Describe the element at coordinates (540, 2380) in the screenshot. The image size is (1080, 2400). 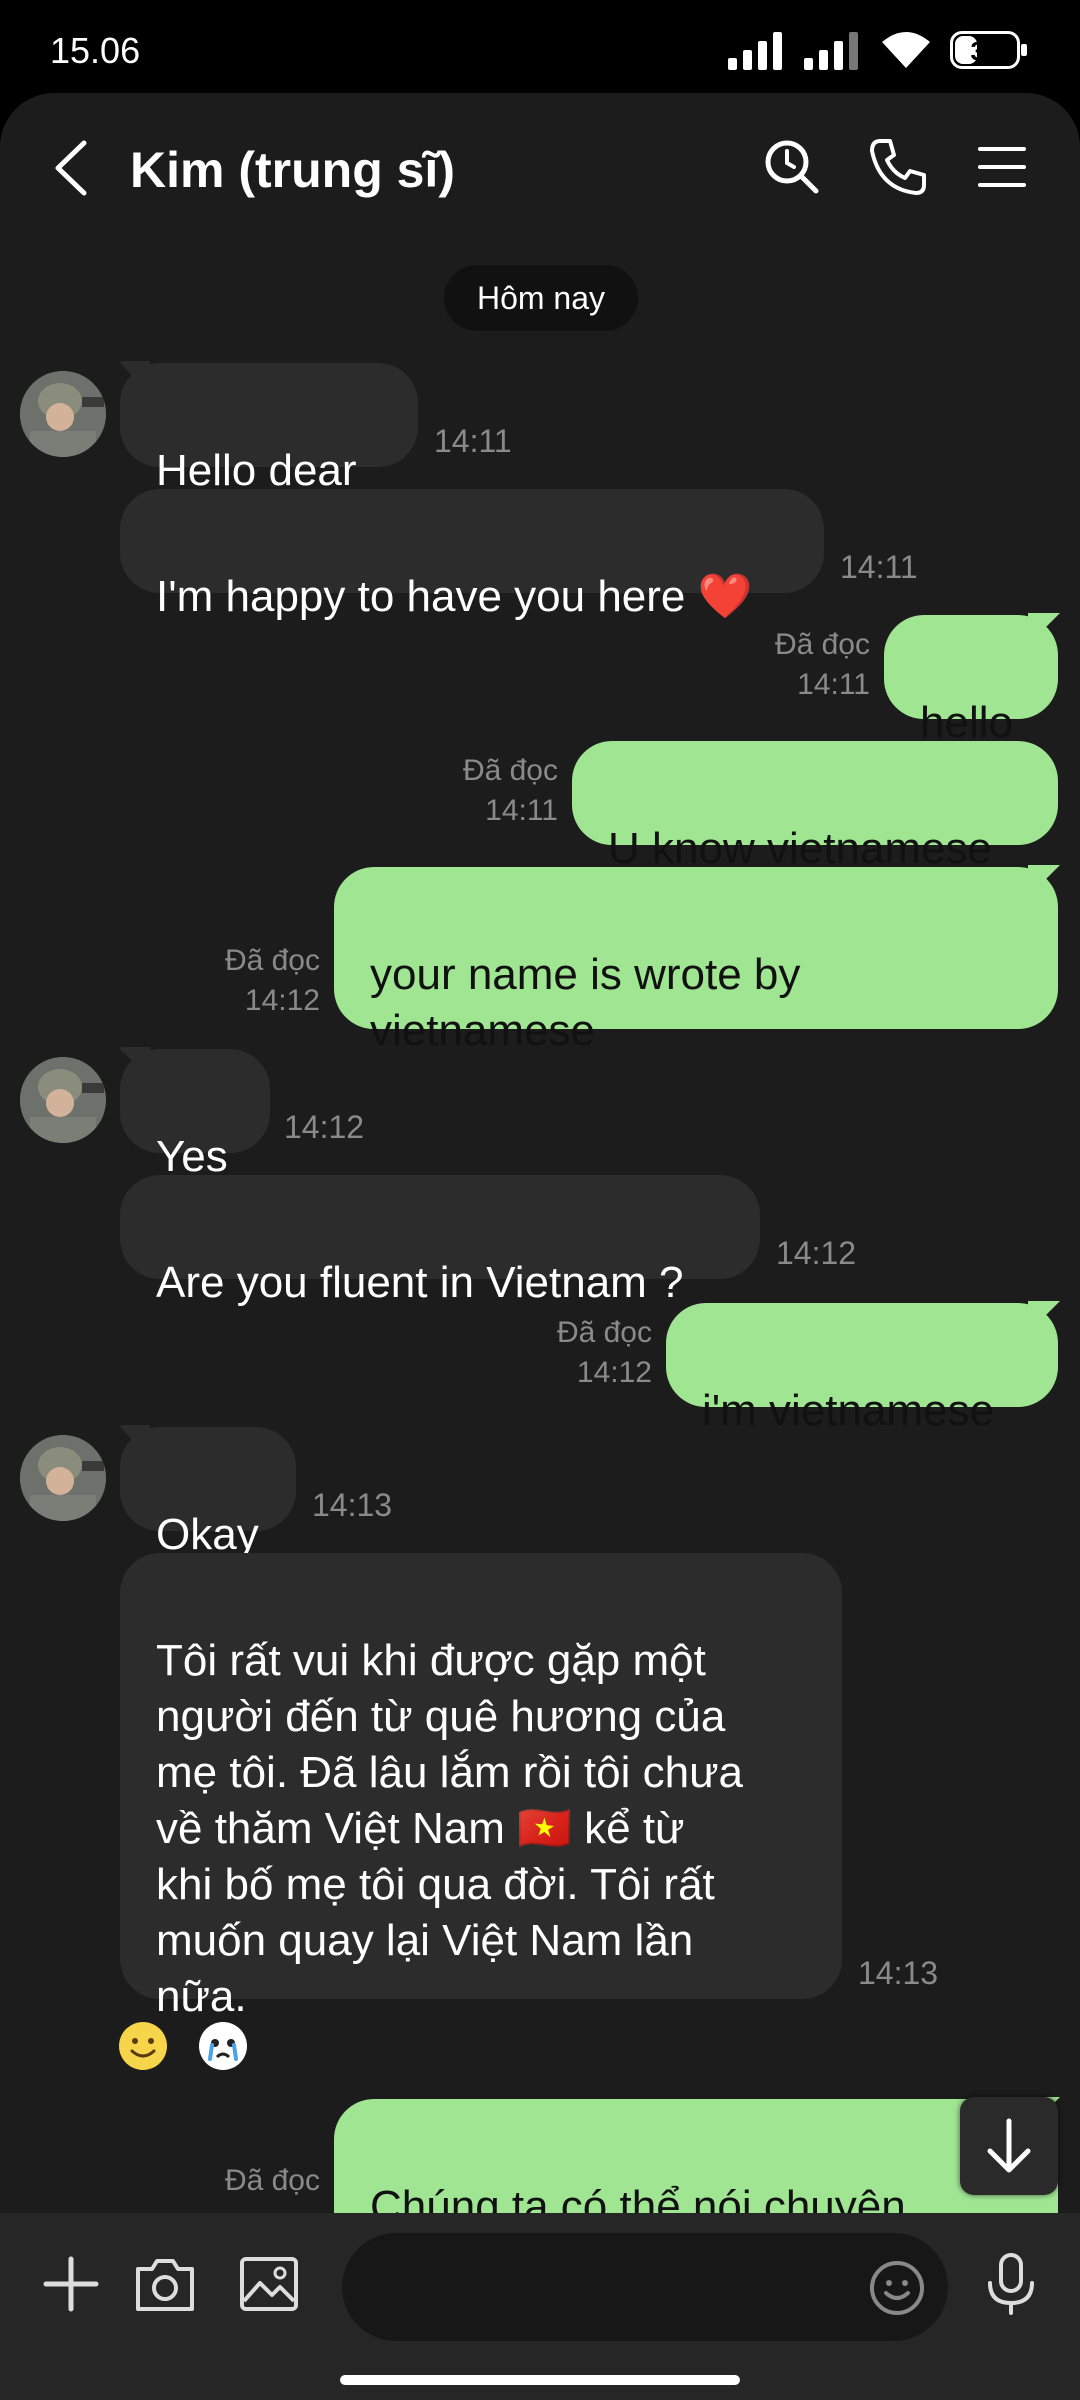
I see `home-indicator` at that location.